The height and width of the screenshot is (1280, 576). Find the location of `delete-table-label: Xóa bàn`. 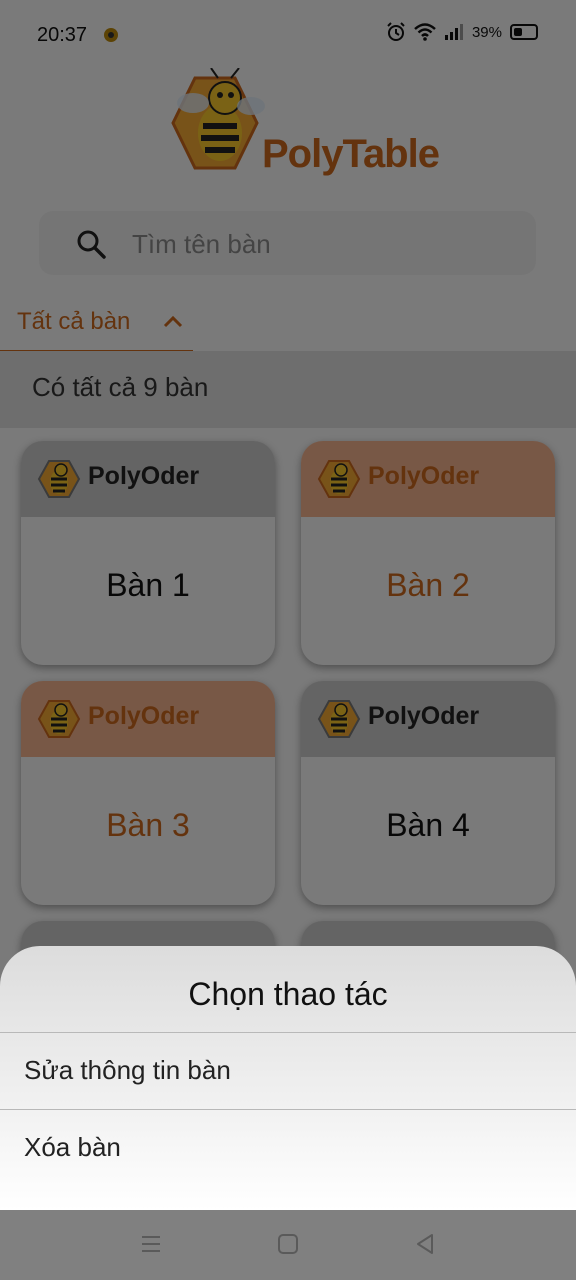

delete-table-label: Xóa bàn is located at coordinates (72, 1147).